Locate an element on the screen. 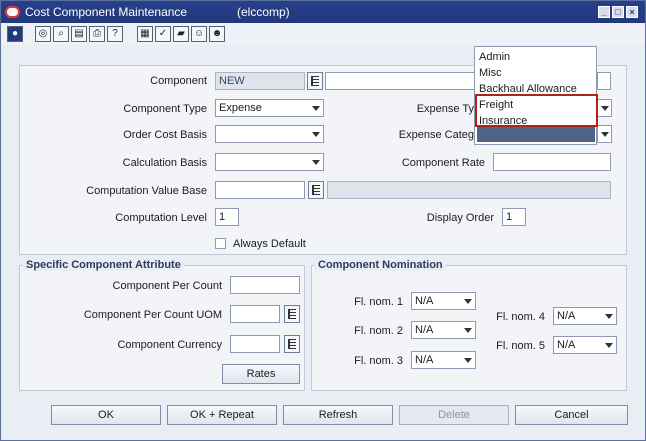  ok-button: OK is located at coordinates (106, 415).